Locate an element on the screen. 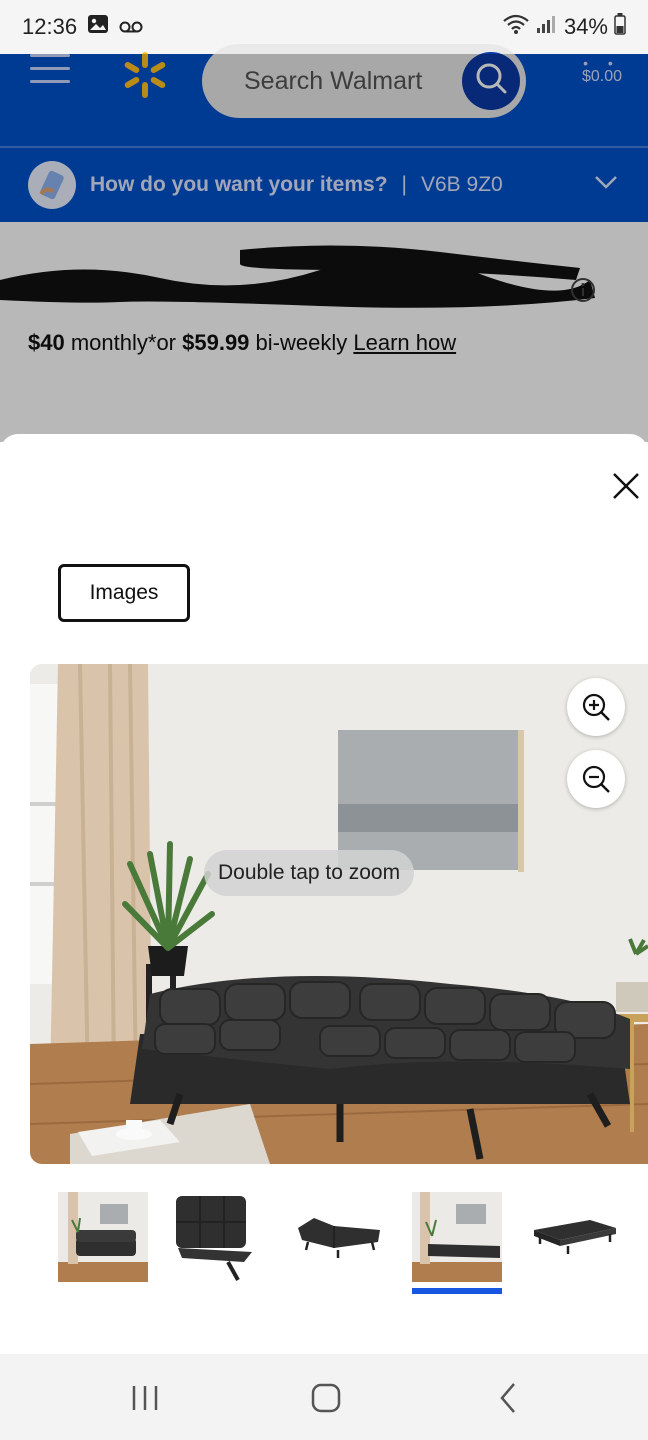 This screenshot has width=648, height=1440. system-nav-bar is located at coordinates (324, 1397).